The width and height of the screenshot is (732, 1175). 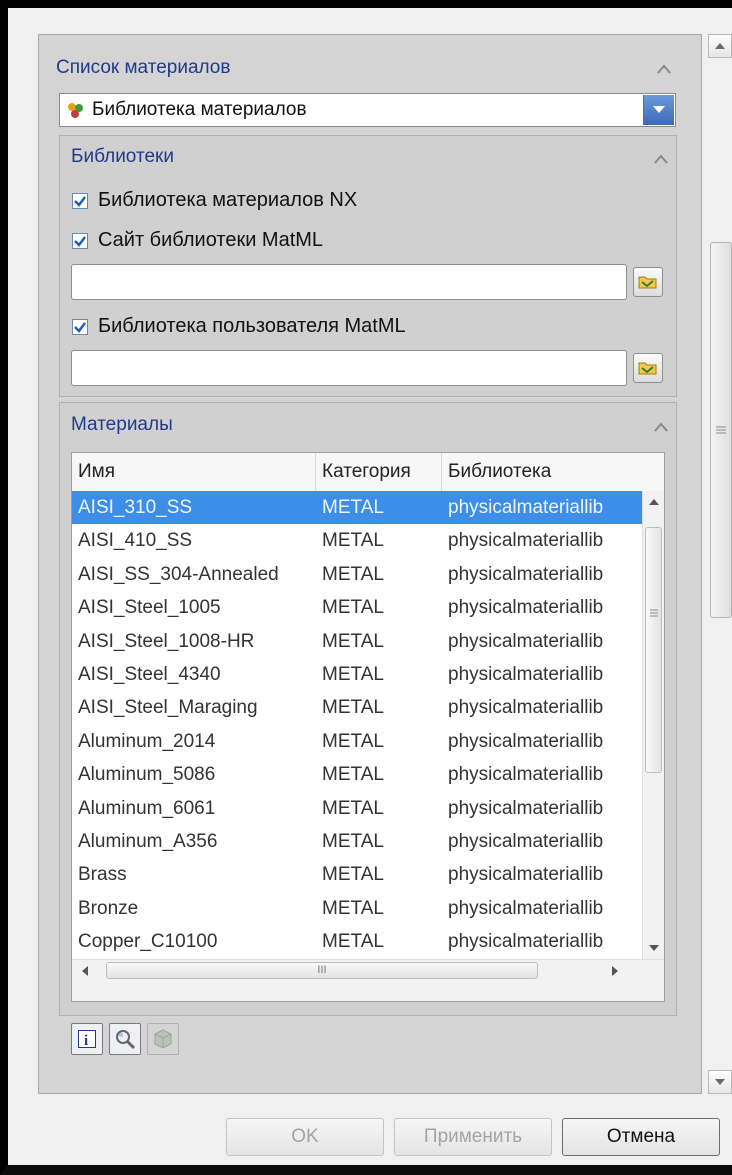 What do you see at coordinates (135, 507) in the screenshot?
I see `cell-name: AISI_310_SS` at bounding box center [135, 507].